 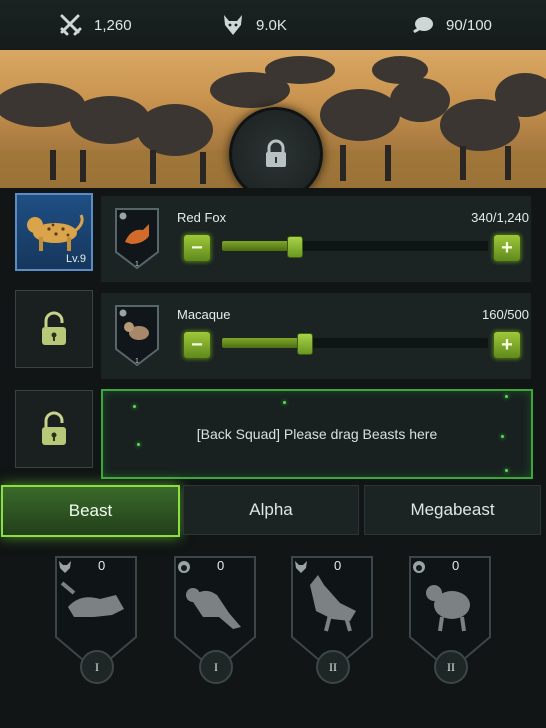 I want to click on back-squad-dropzone: [Back Squad] Please drag Beasts here, so click(x=317, y=434).